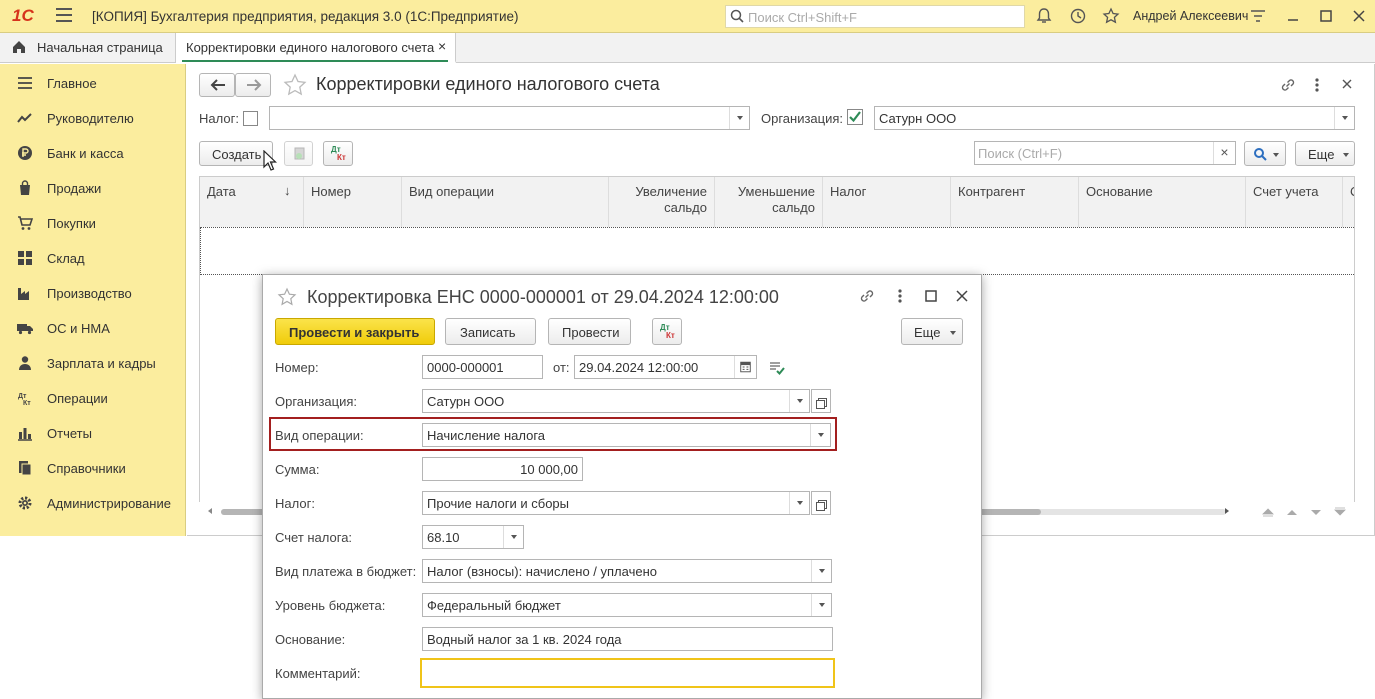 The width and height of the screenshot is (1375, 699). What do you see at coordinates (482, 367) in the screenshot?
I see `number-input: 0000-000001` at bounding box center [482, 367].